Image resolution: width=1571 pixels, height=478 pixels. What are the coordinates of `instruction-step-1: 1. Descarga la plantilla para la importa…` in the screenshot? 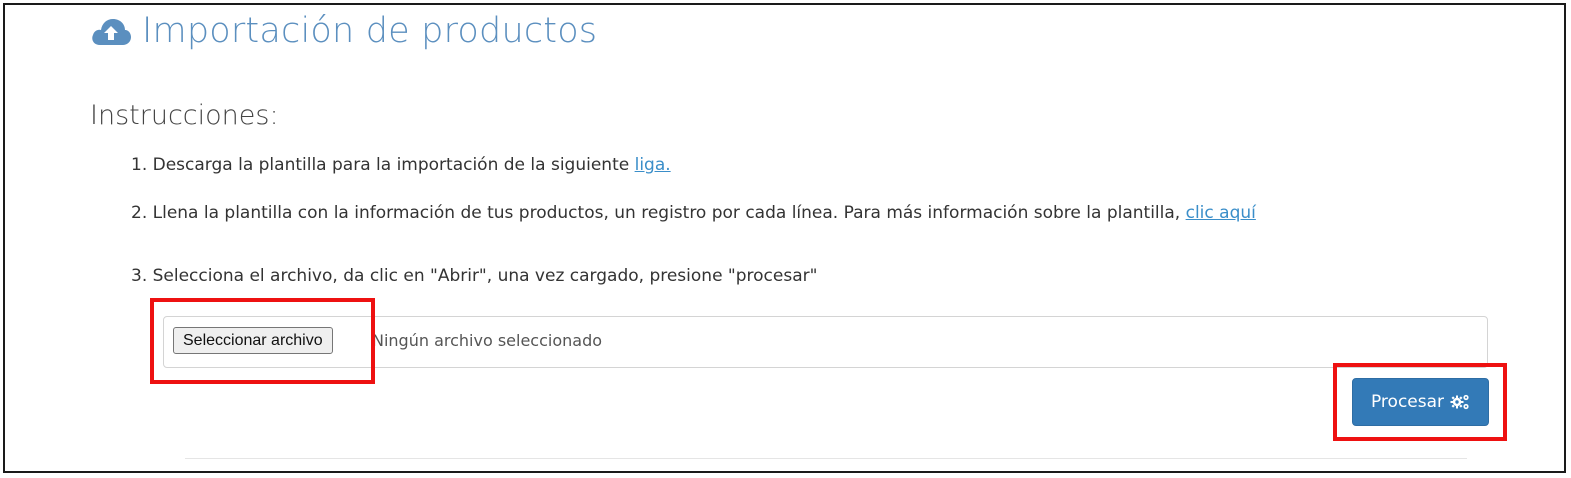 It's located at (401, 165).